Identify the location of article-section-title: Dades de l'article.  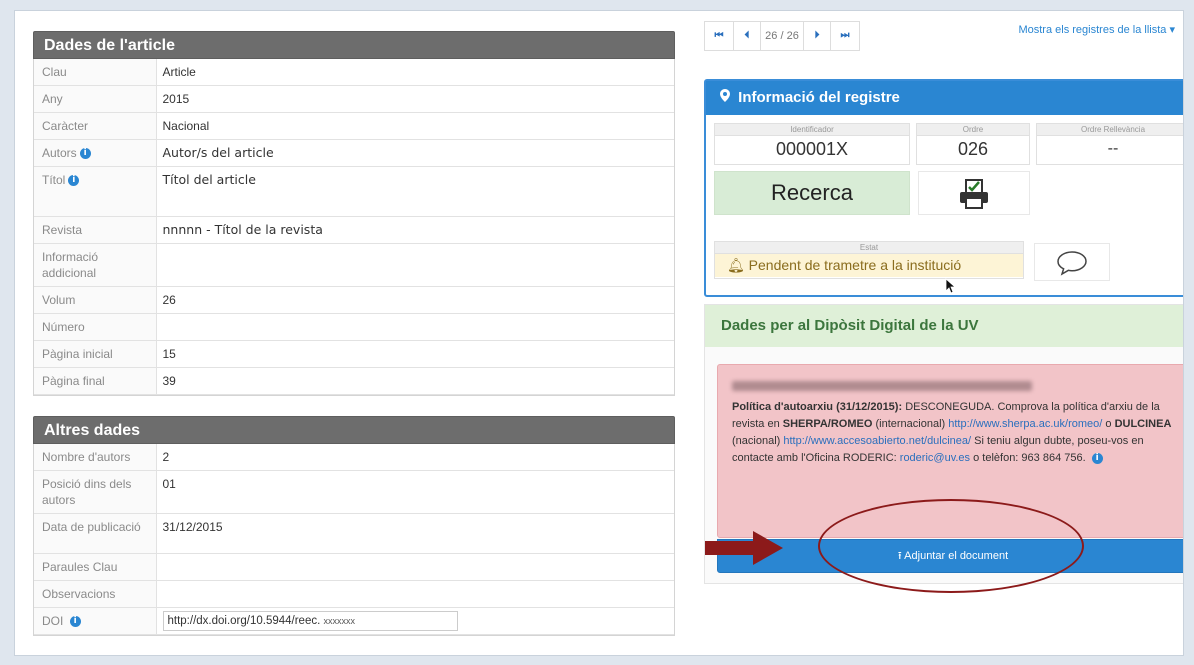
(354, 45).